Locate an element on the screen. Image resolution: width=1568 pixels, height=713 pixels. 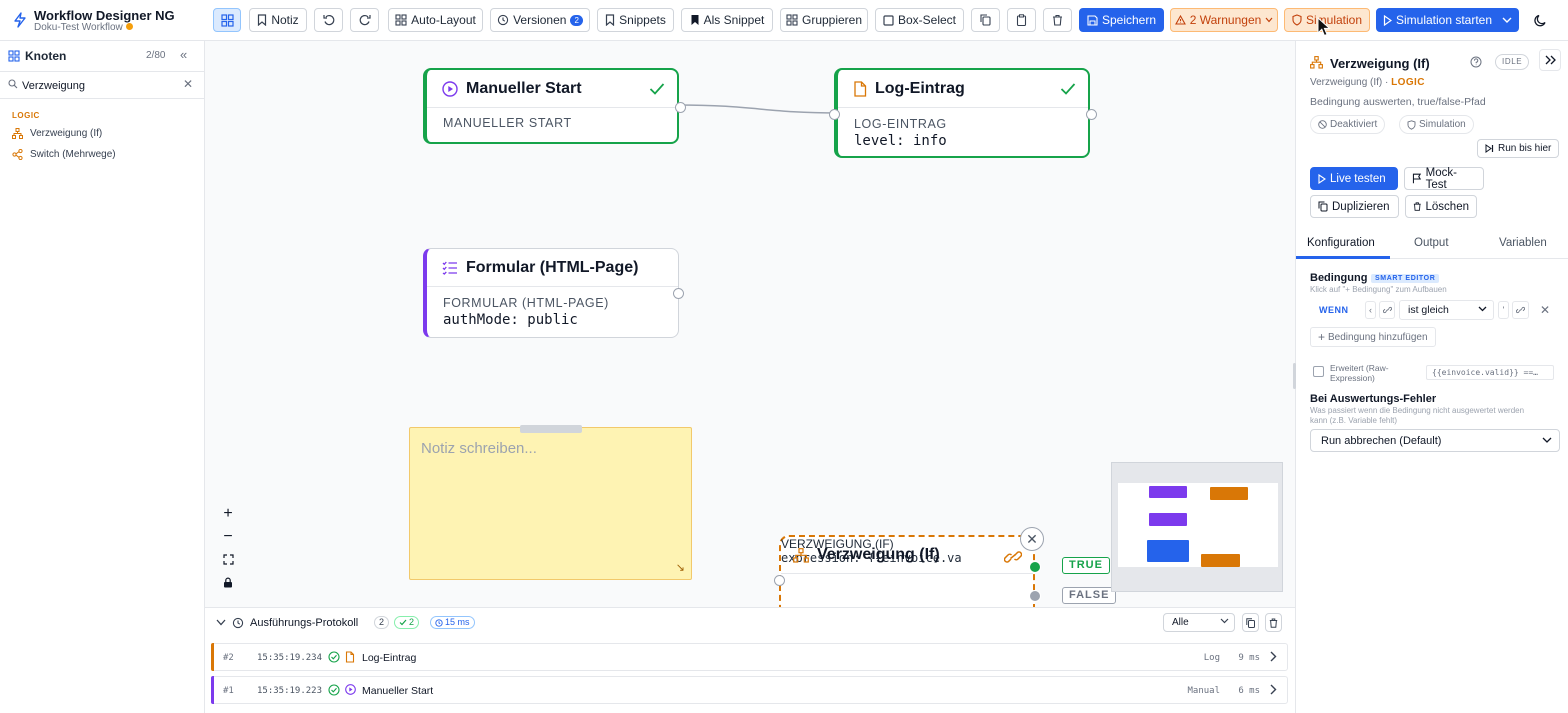
tab-output: Output is located at coordinates (1431, 243).